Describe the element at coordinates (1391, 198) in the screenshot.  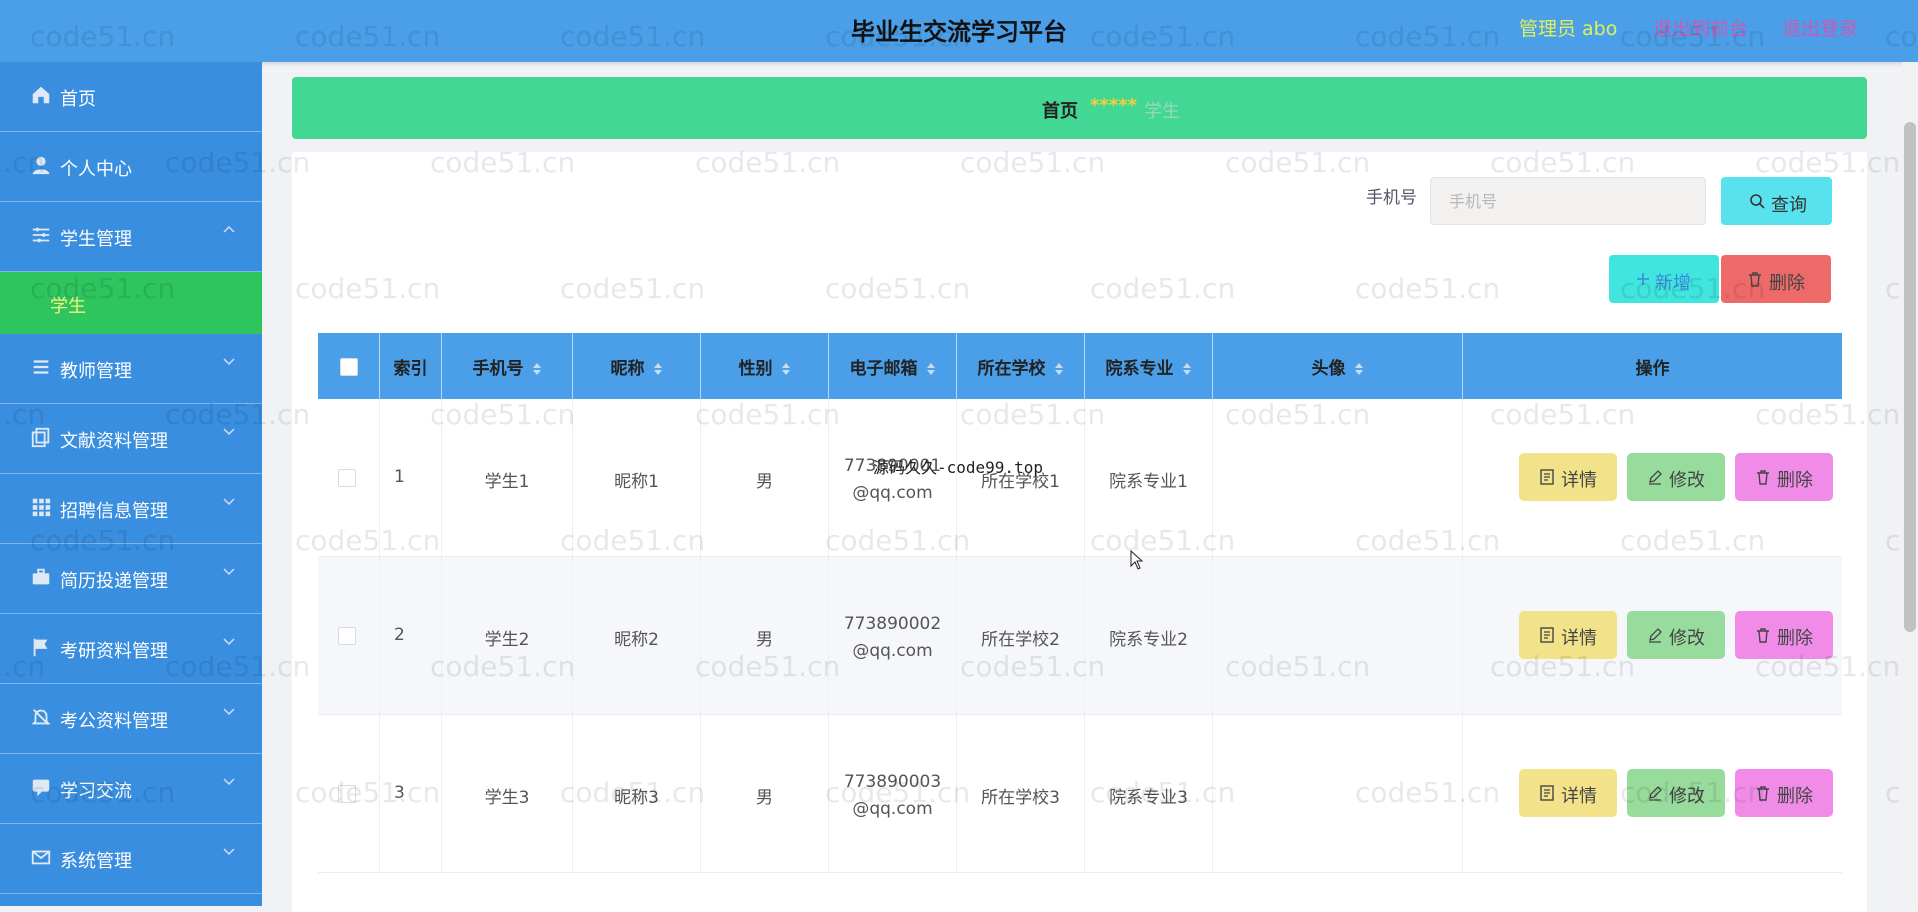
I see `search-label: 手机号` at that location.